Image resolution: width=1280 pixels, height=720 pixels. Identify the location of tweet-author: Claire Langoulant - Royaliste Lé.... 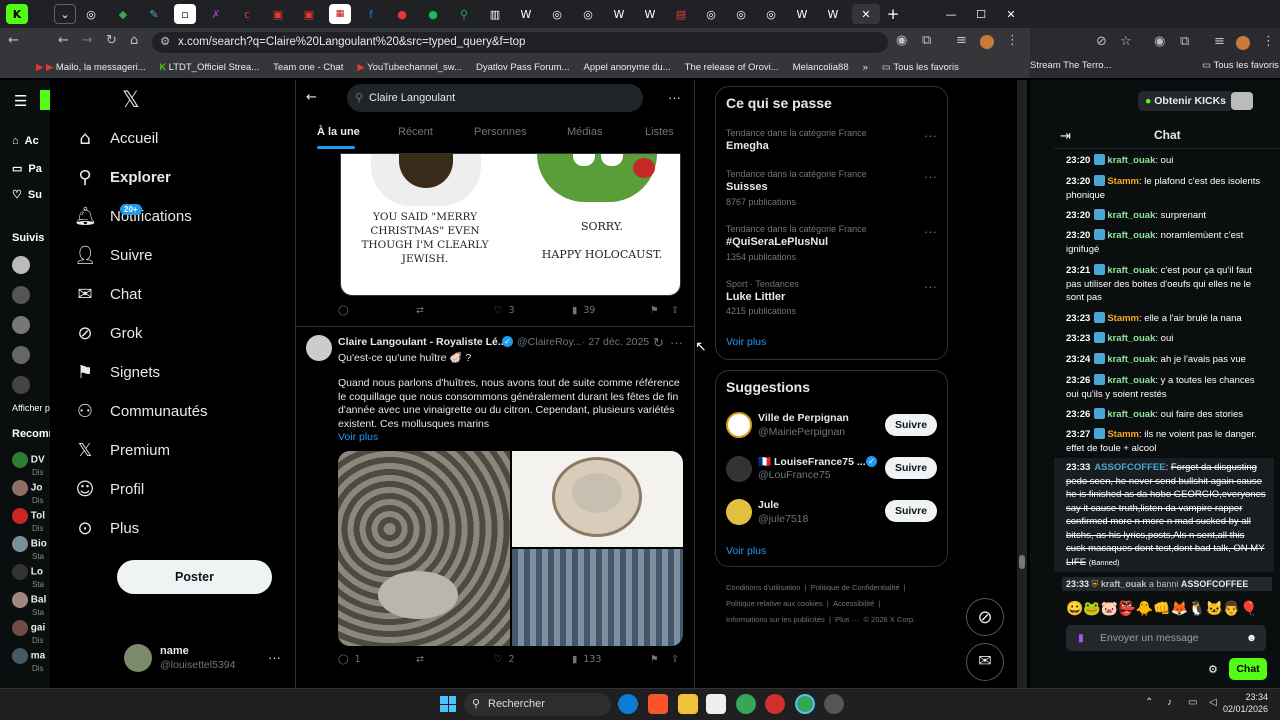
(422, 342).